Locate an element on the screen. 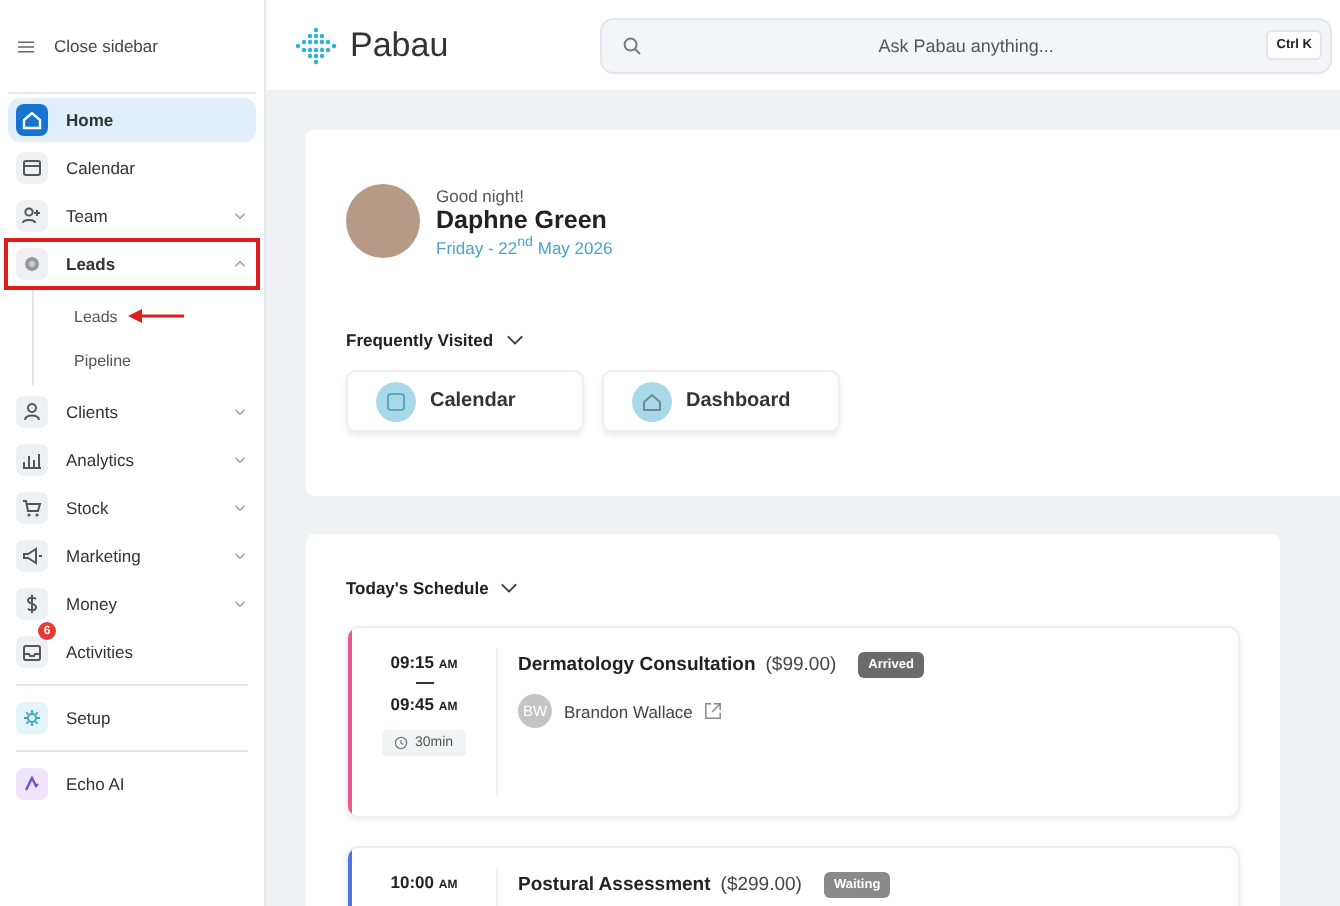 Image resolution: width=1340 pixels, height=906 pixels. arrow-annotation is located at coordinates (155, 316).